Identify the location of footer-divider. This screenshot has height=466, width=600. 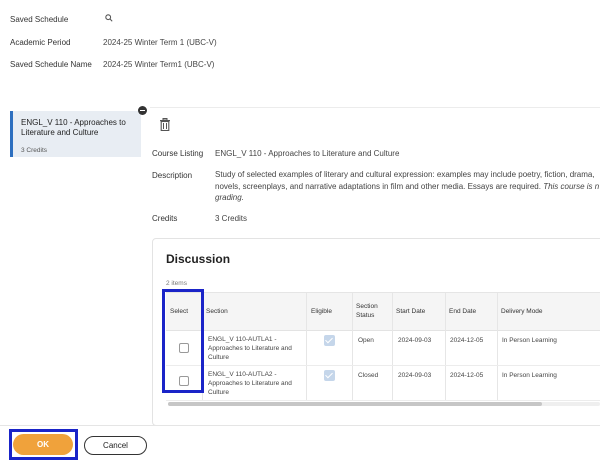
(300, 425).